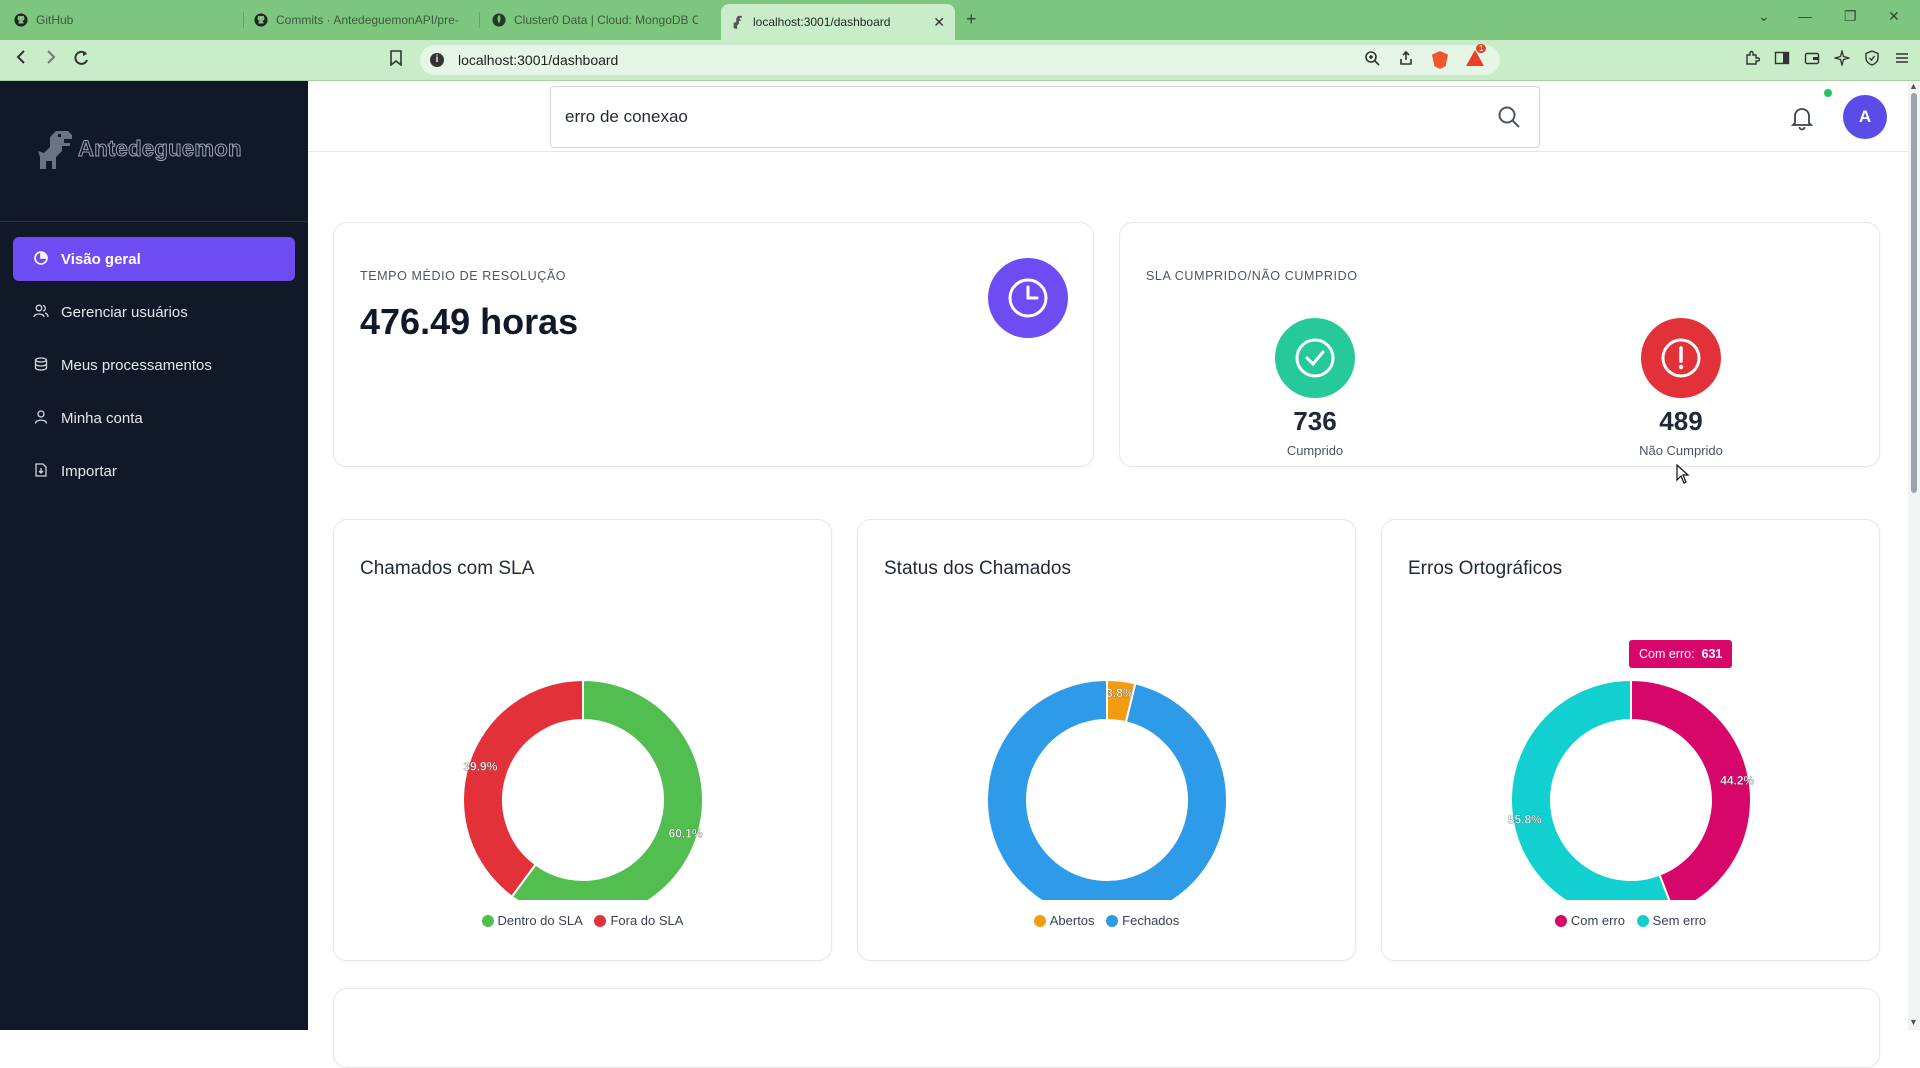 The height and width of the screenshot is (1068, 1920). What do you see at coordinates (102, 418) in the screenshot?
I see `sidebar-item-label: Minha conta` at bounding box center [102, 418].